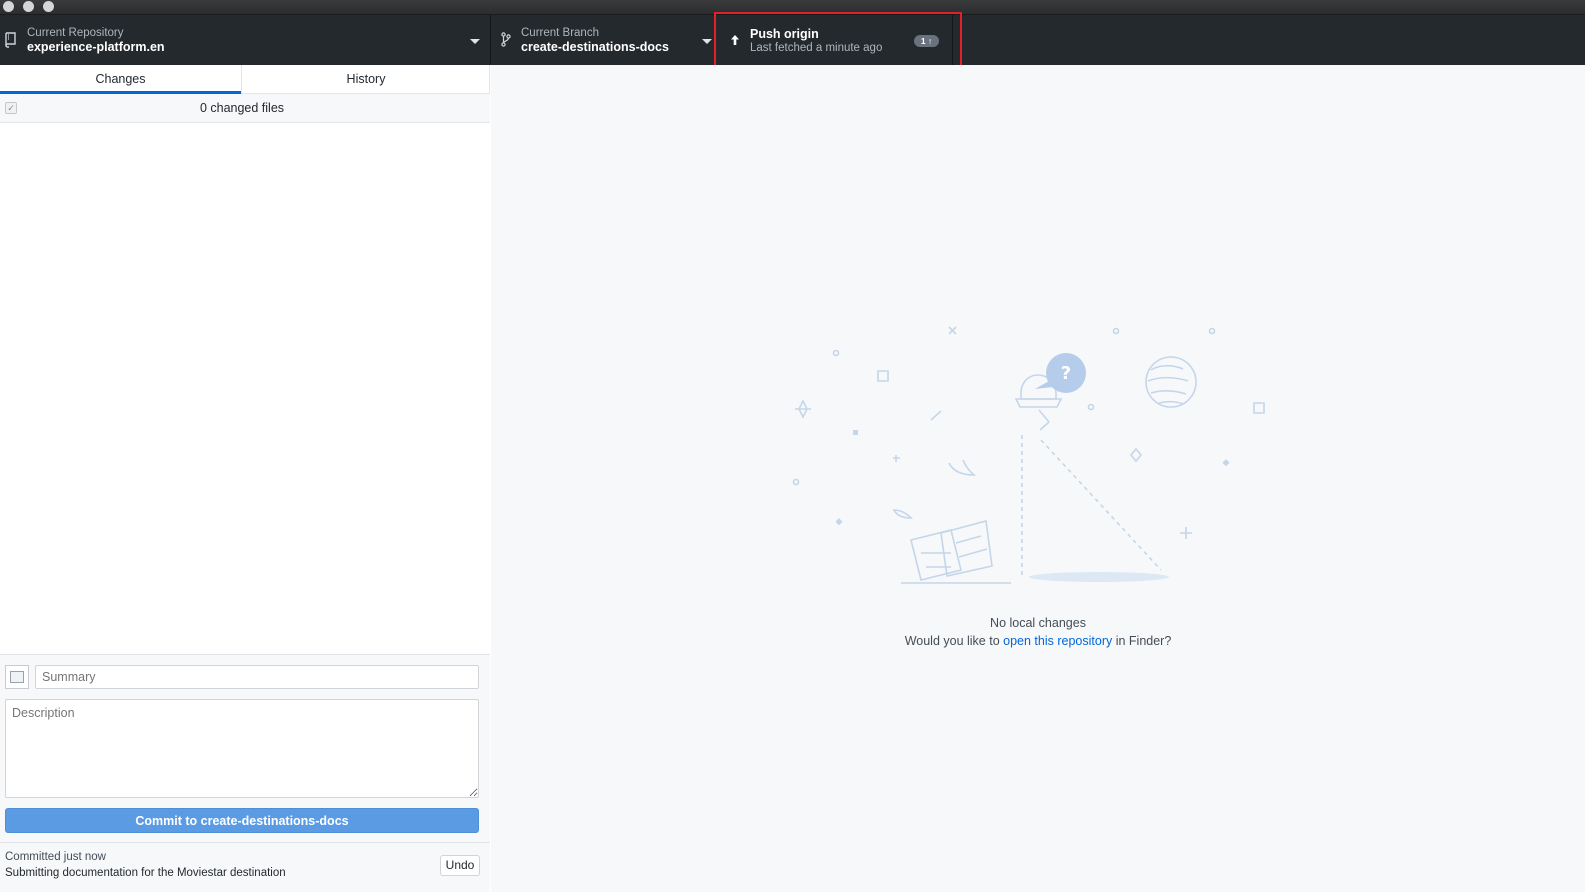 This screenshot has width=1585, height=892. What do you see at coordinates (55, 857) in the screenshot?
I see `commit-status-text: Committed just now` at bounding box center [55, 857].